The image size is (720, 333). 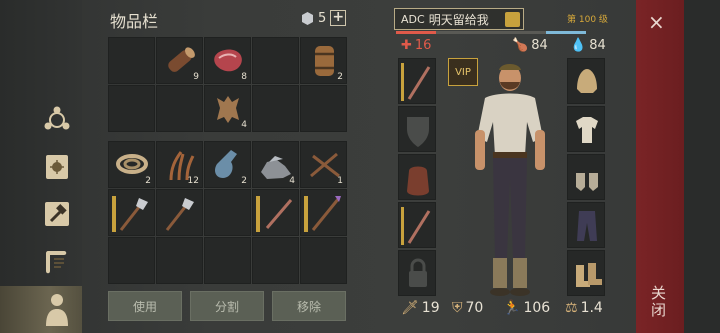 I want to click on hood-icon, so click(x=587, y=81).